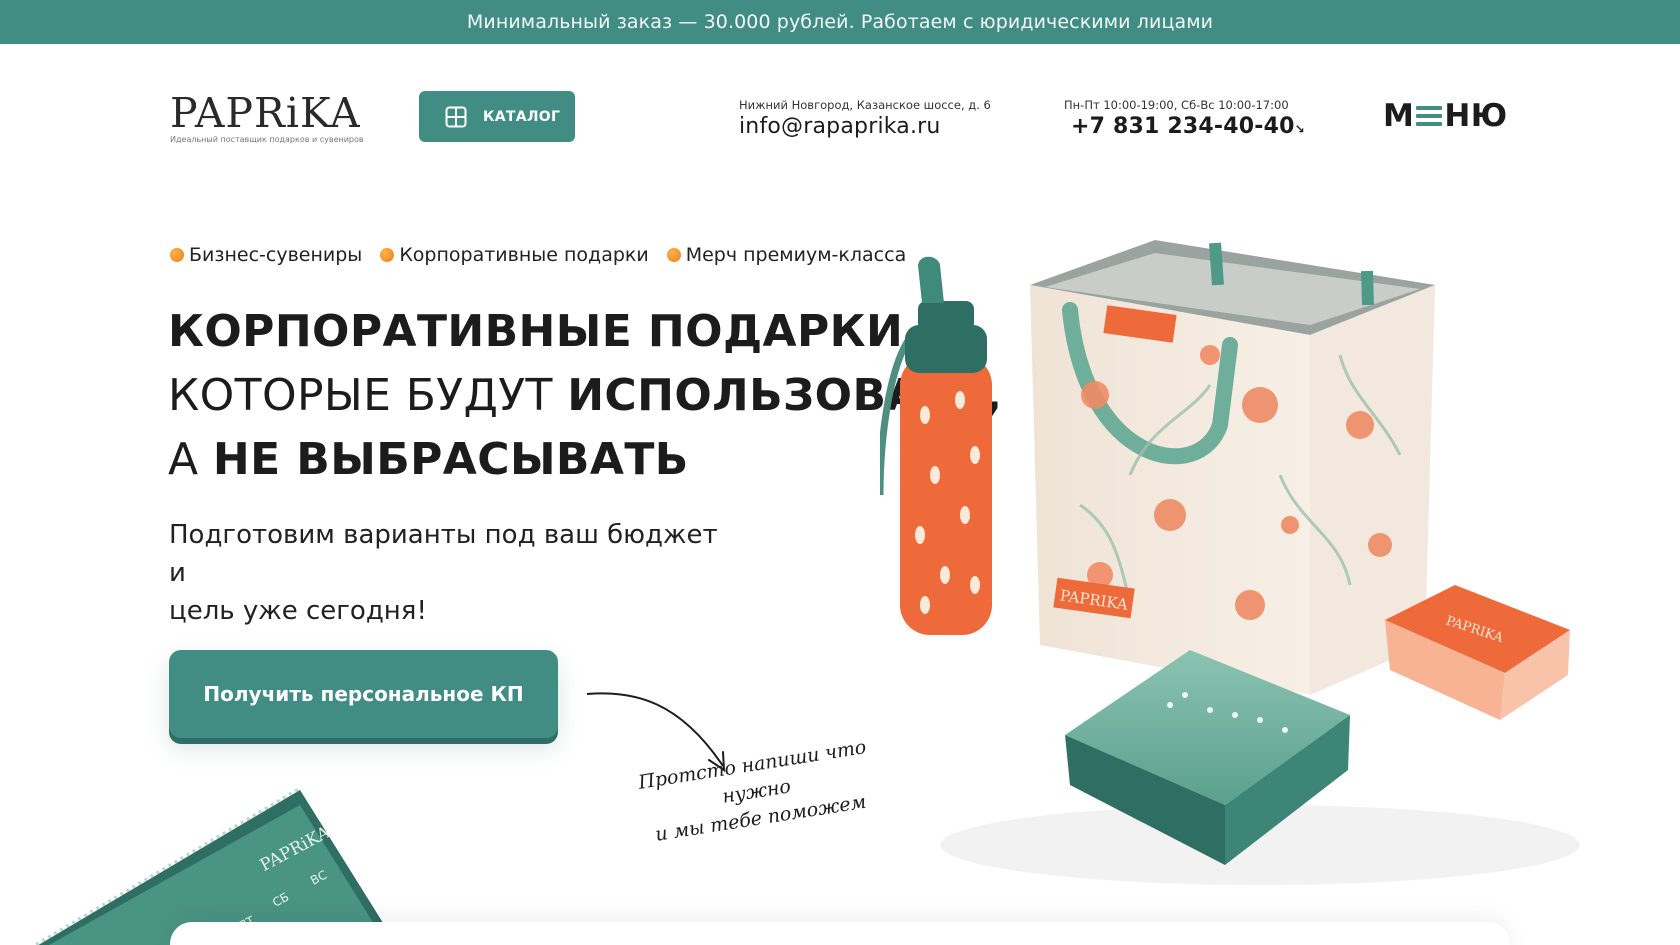  Describe the element at coordinates (1299, 129) in the screenshot. I see `arrow-down-right-icon: ↘` at that location.